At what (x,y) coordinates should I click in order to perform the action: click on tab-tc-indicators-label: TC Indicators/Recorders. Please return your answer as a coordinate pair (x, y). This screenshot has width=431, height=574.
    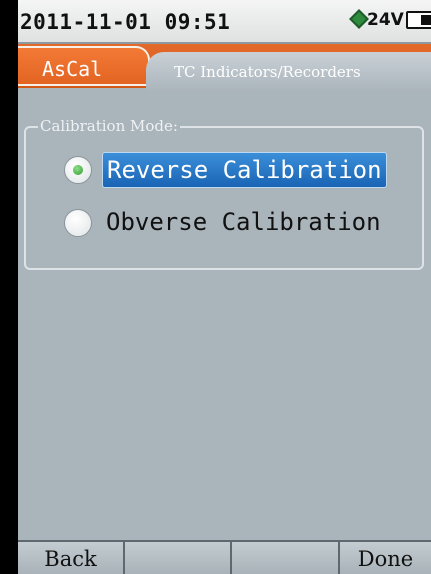
    Looking at the image, I should click on (267, 72).